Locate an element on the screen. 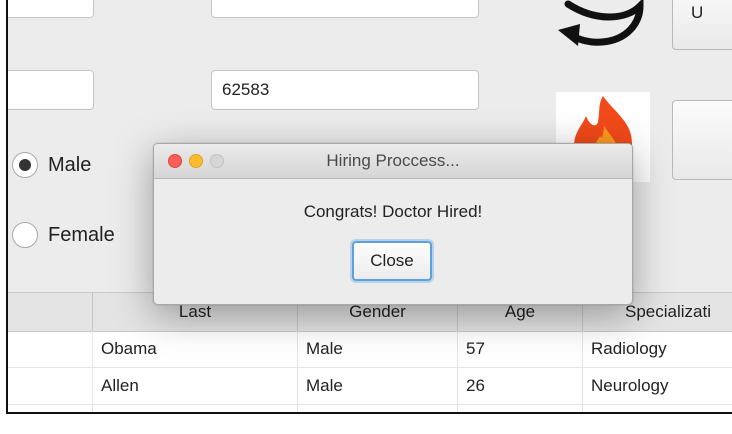 This screenshot has height=434, width=732. cell-last: Strange is located at coordinates (195, 408).